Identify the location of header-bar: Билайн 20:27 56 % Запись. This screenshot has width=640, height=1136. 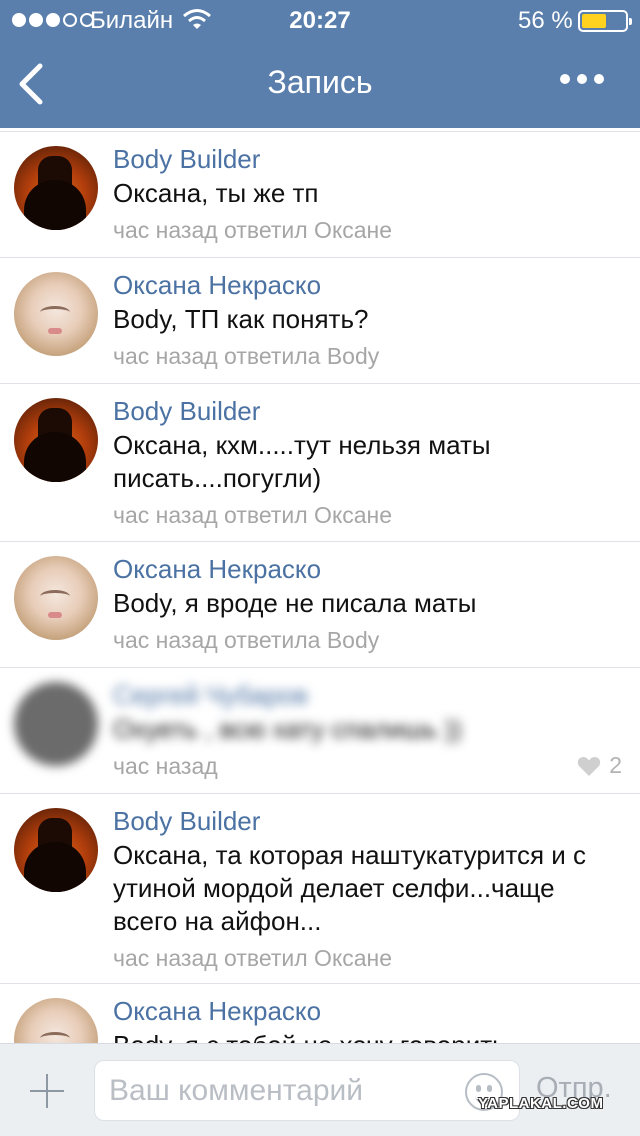
(320, 64).